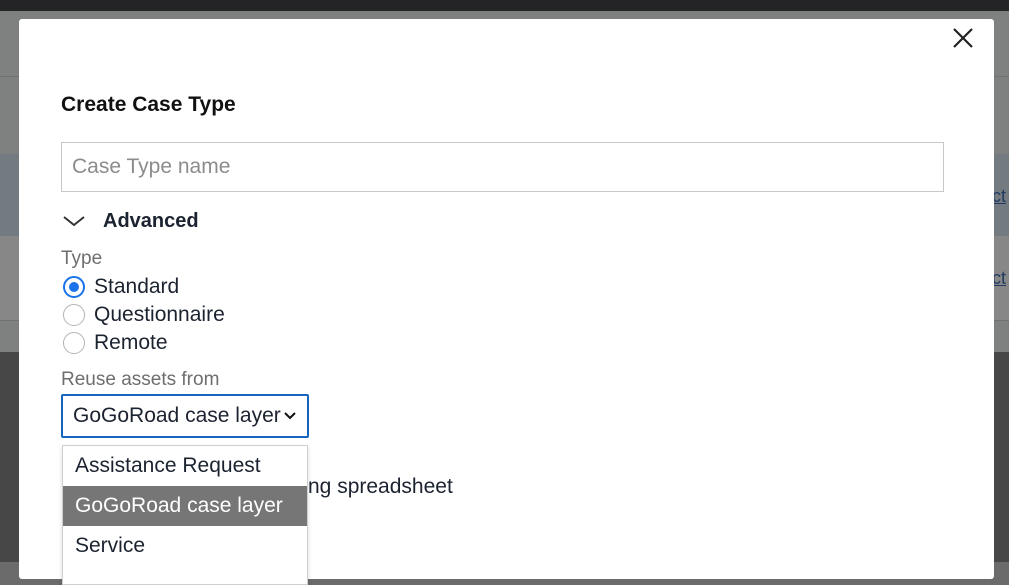  I want to click on dropdown-option: Assistance Request, so click(185, 466).